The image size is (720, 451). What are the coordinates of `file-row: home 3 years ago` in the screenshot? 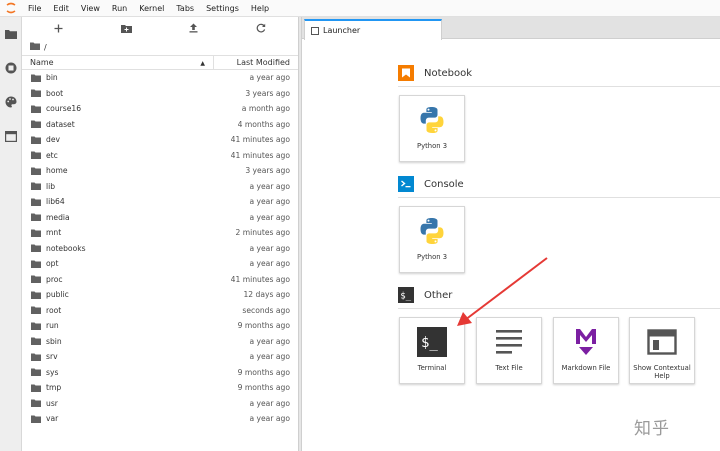 It's located at (160, 171).